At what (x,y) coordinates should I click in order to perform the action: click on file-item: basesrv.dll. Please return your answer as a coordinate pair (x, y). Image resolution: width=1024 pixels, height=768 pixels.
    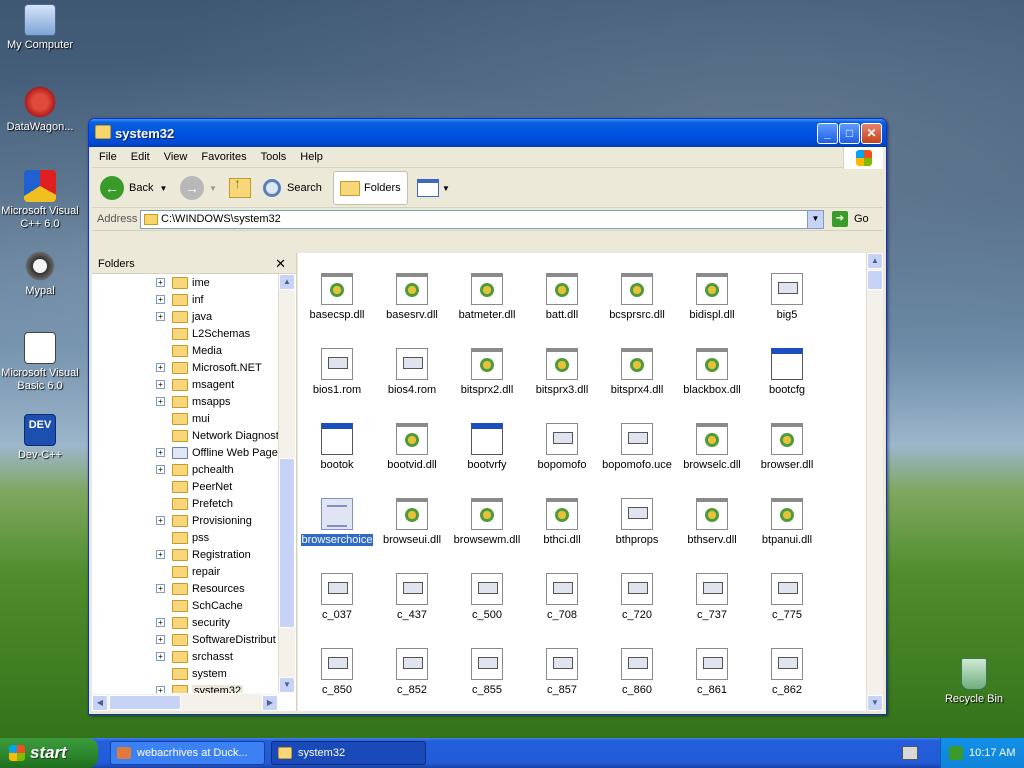
    Looking at the image, I should click on (412, 297).